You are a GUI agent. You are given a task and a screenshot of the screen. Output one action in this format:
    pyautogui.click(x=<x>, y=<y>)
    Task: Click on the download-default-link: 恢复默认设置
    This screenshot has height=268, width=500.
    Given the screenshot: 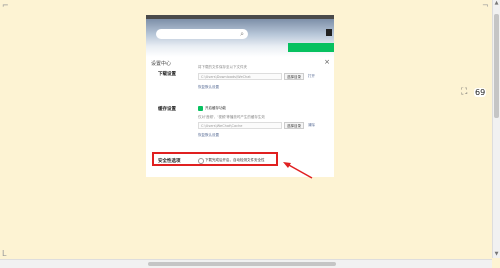 What is the action you would take?
    pyautogui.click(x=208, y=87)
    